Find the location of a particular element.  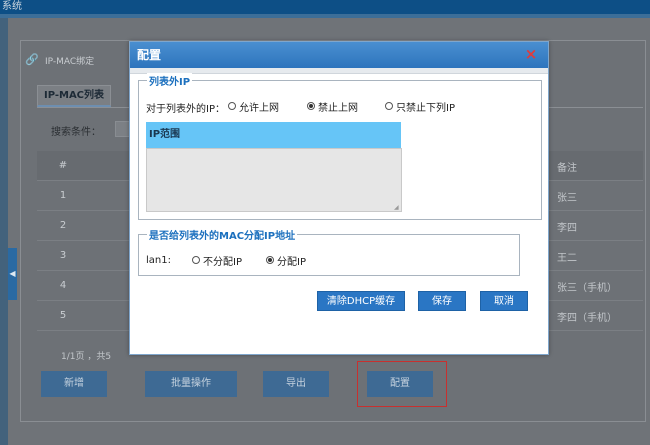

config-highlight-box is located at coordinates (402, 384).